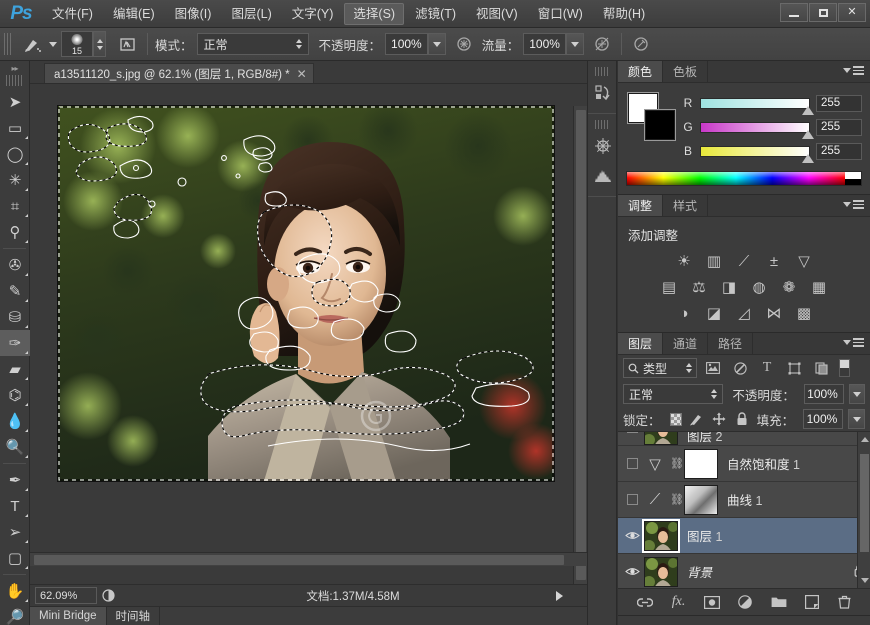 This screenshot has width=870, height=625. Describe the element at coordinates (72, 14) in the screenshot. I see `menu-0: 文件(F)` at that location.